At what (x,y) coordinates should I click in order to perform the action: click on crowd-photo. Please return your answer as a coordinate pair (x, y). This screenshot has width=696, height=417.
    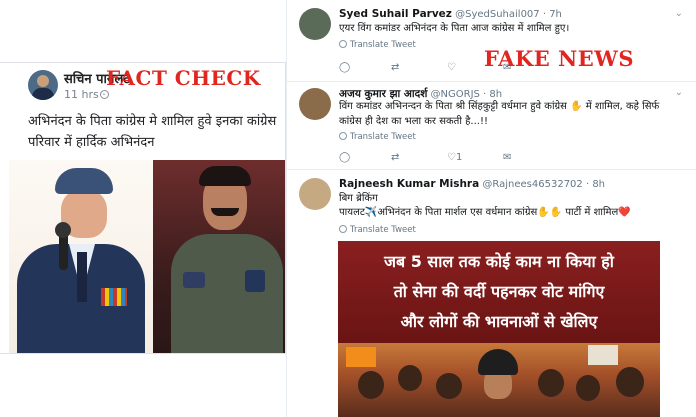
    Looking at the image, I should click on (499, 380).